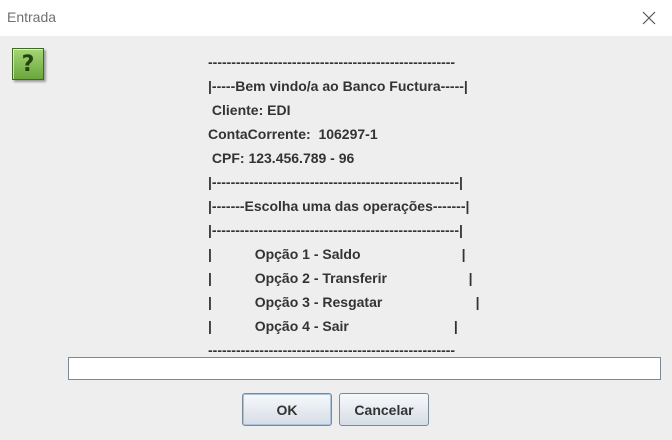  I want to click on entry-text-field, so click(364, 368).